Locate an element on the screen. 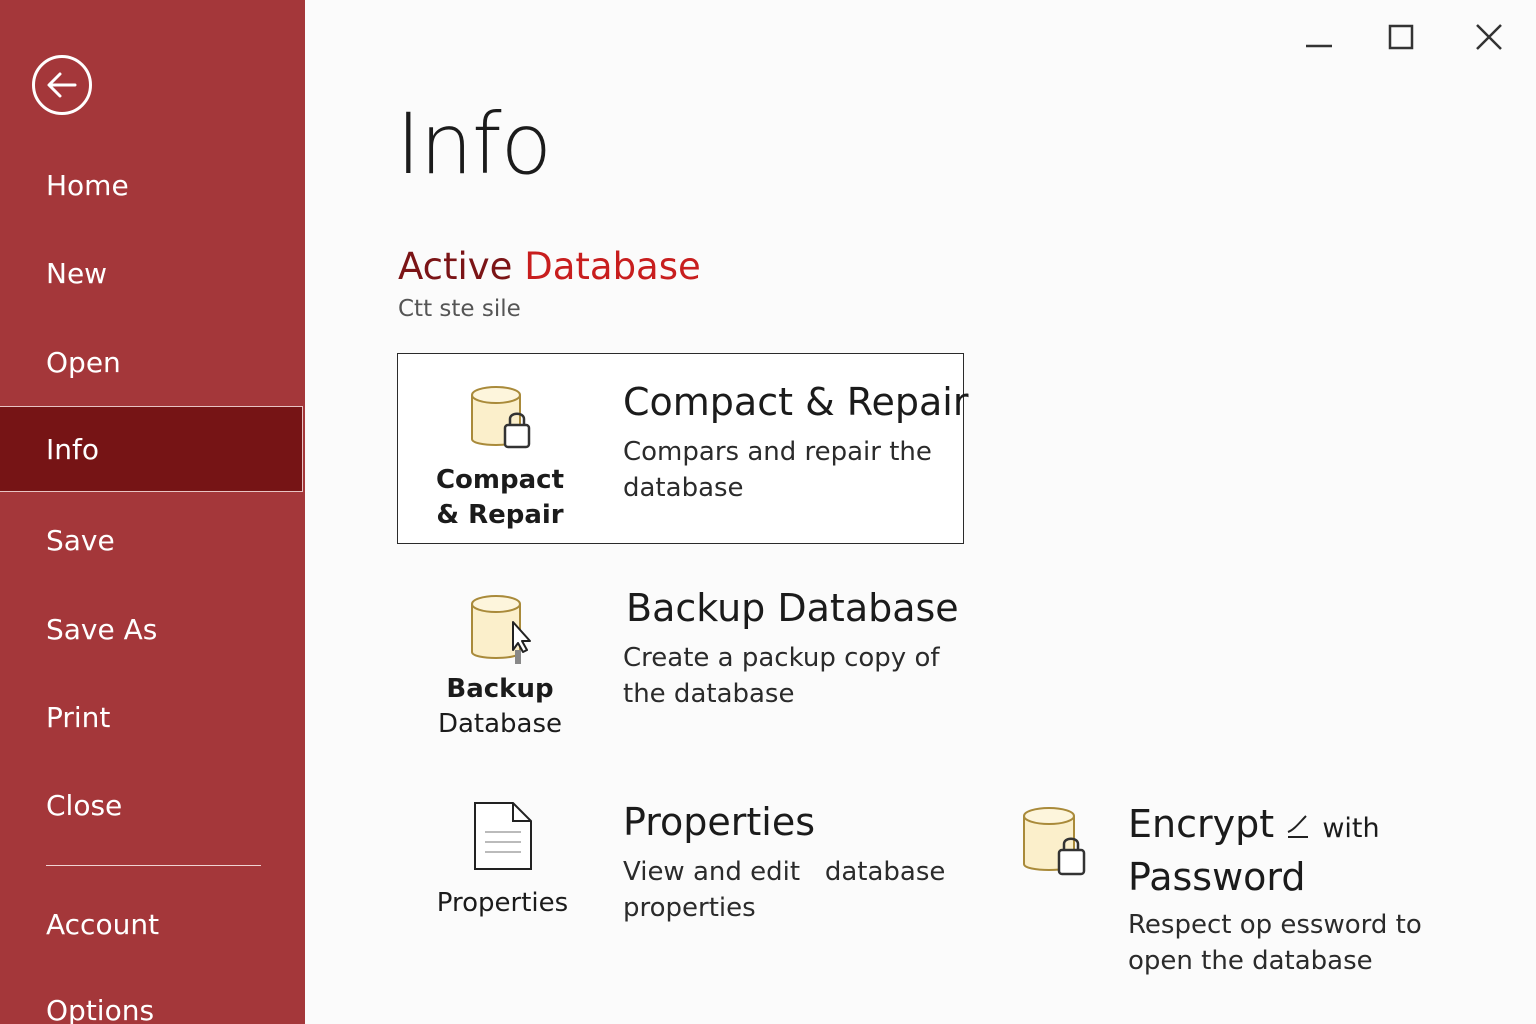 Image resolution: width=1536 pixels, height=1024 pixels. section-title-database: Database is located at coordinates (612, 266).